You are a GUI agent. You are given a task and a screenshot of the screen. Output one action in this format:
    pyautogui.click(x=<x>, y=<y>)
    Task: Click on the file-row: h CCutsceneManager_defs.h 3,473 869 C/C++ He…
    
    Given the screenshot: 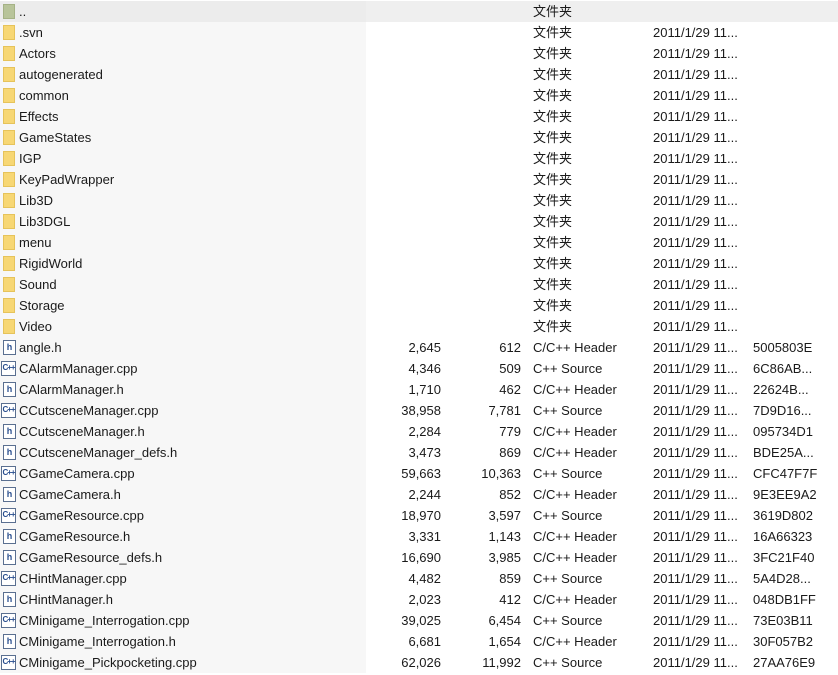 What is the action you would take?
    pyautogui.click(x=419, y=452)
    